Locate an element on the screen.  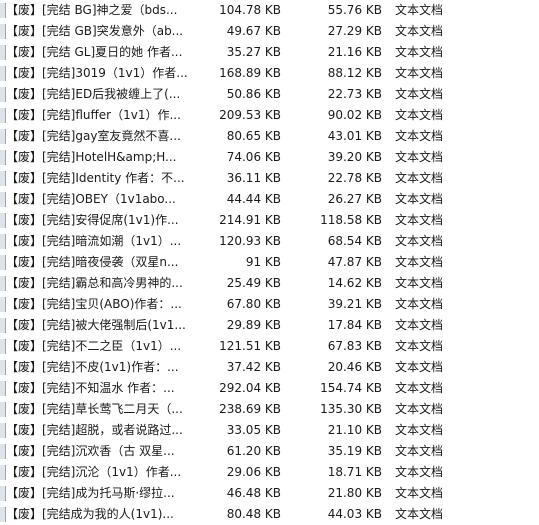
file-size: 29.89 KB is located at coordinates (253, 325).